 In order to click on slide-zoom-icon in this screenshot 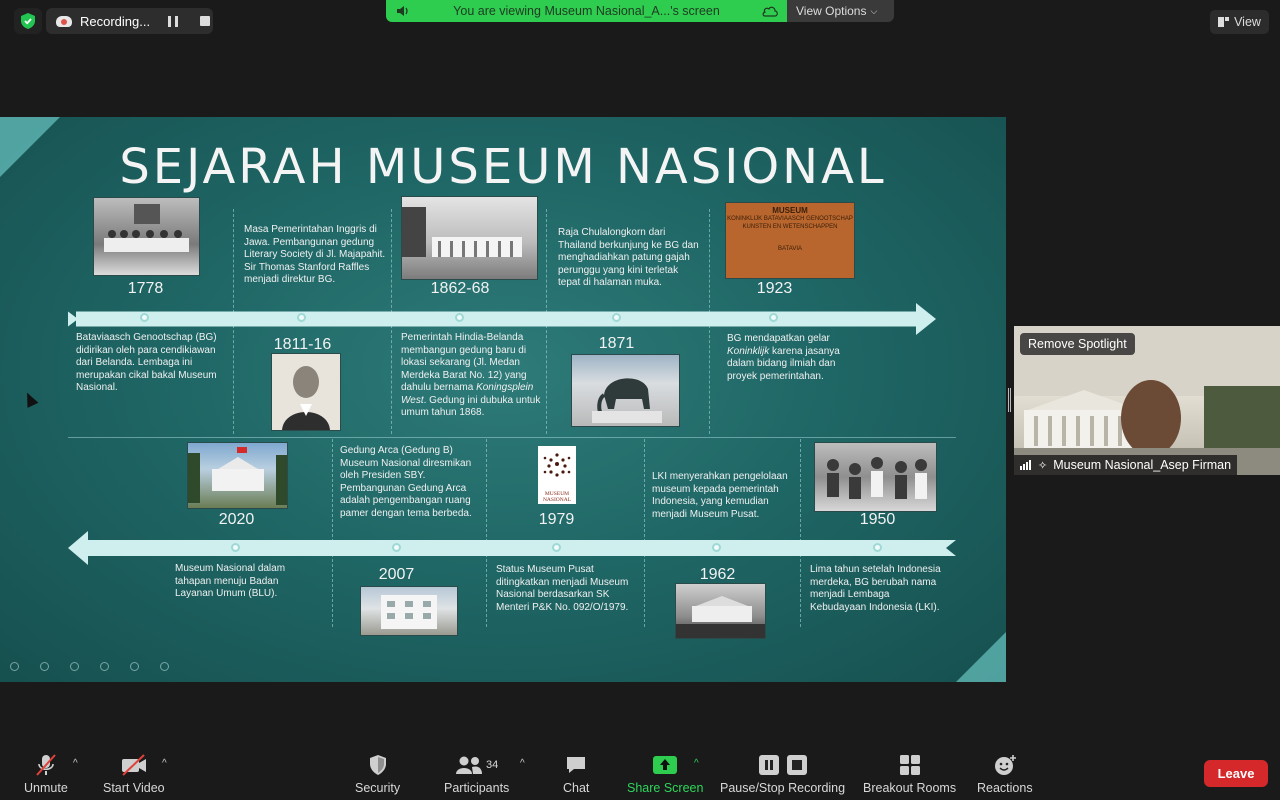, I will do `click(134, 666)`.